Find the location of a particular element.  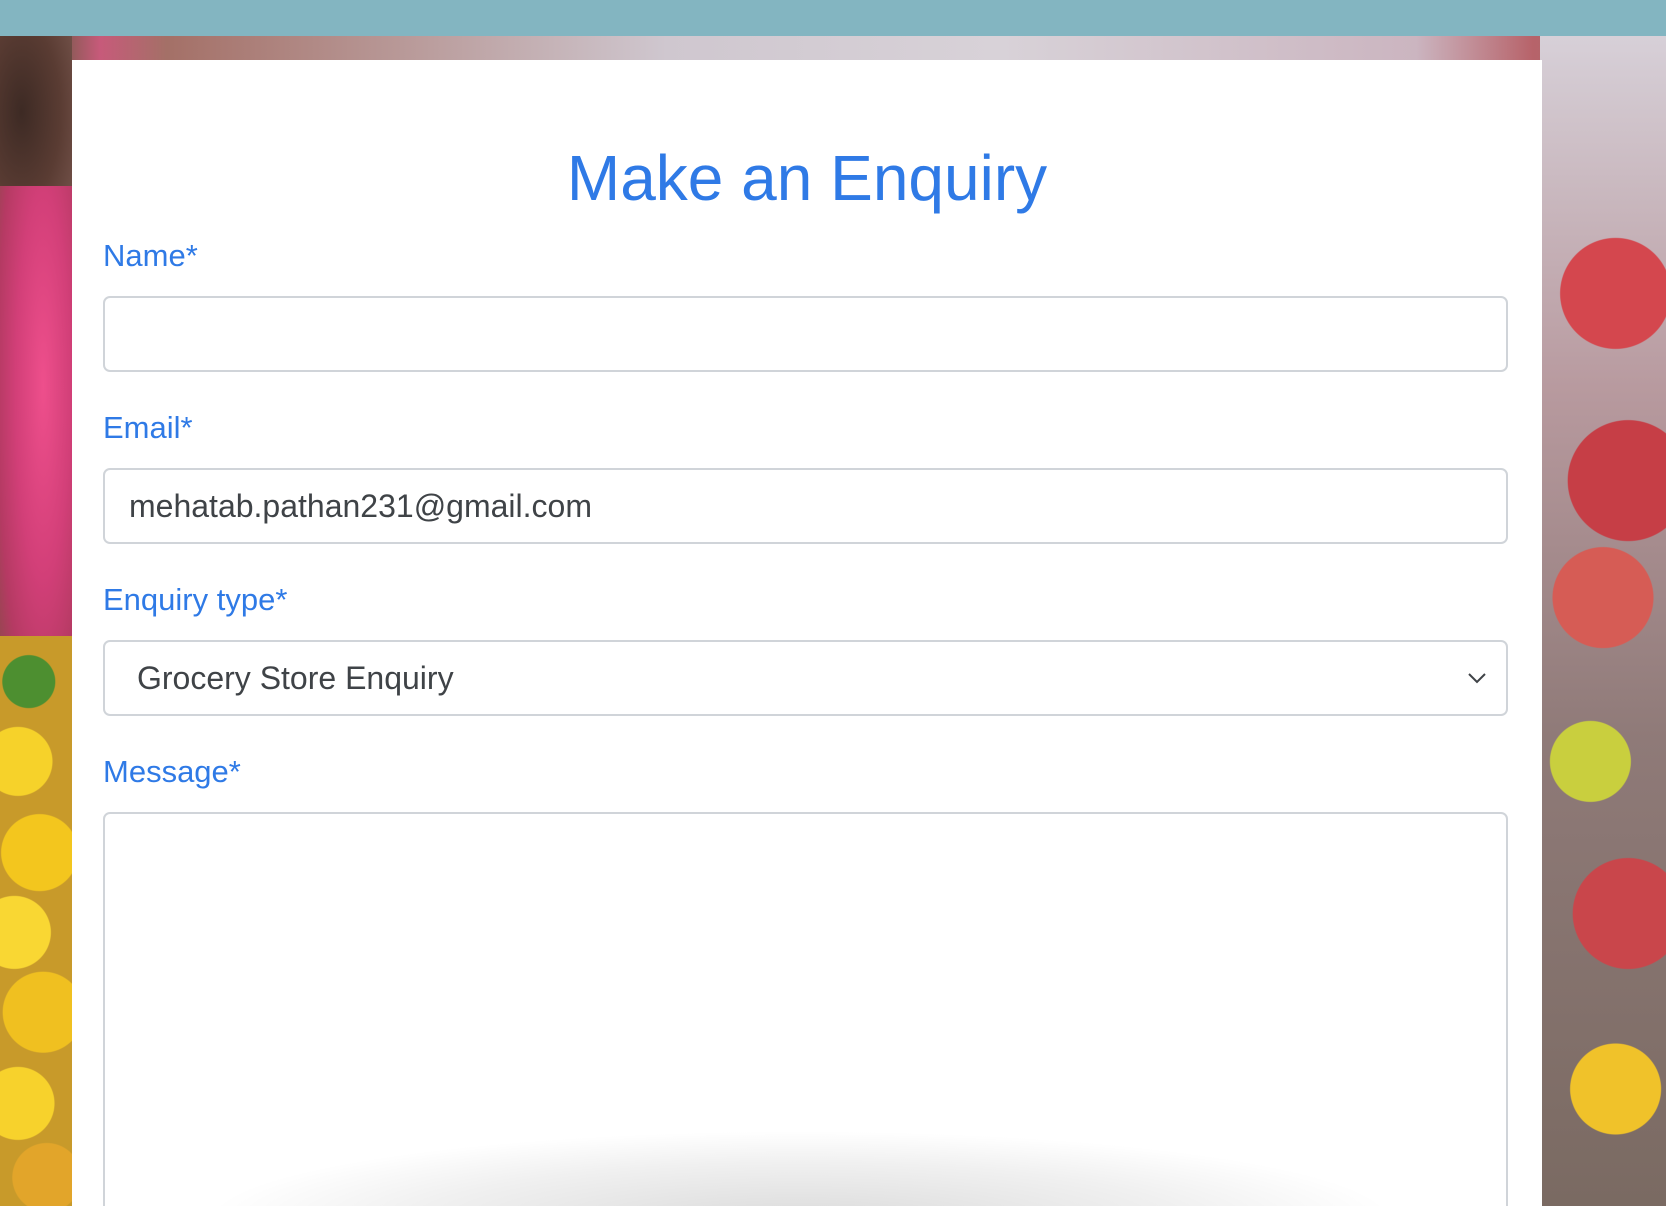

background-apple-shelf is located at coordinates (1603, 621).